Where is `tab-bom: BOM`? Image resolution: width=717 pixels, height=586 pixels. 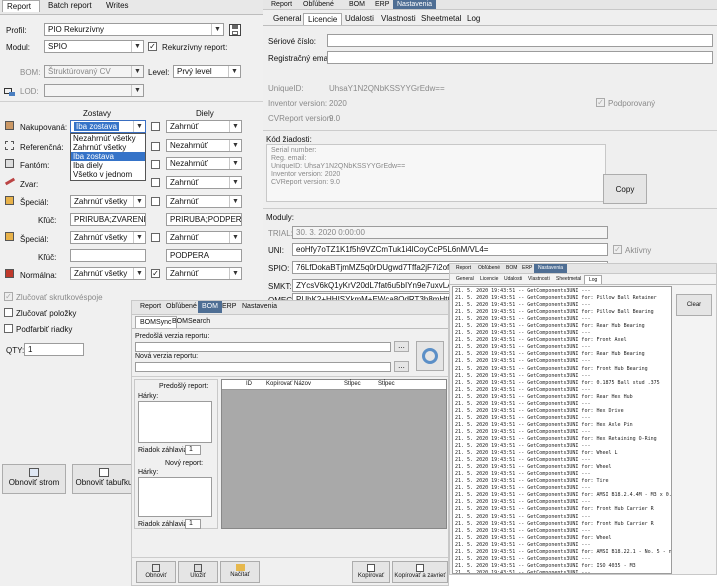
tab-bom: BOM is located at coordinates (357, 4).